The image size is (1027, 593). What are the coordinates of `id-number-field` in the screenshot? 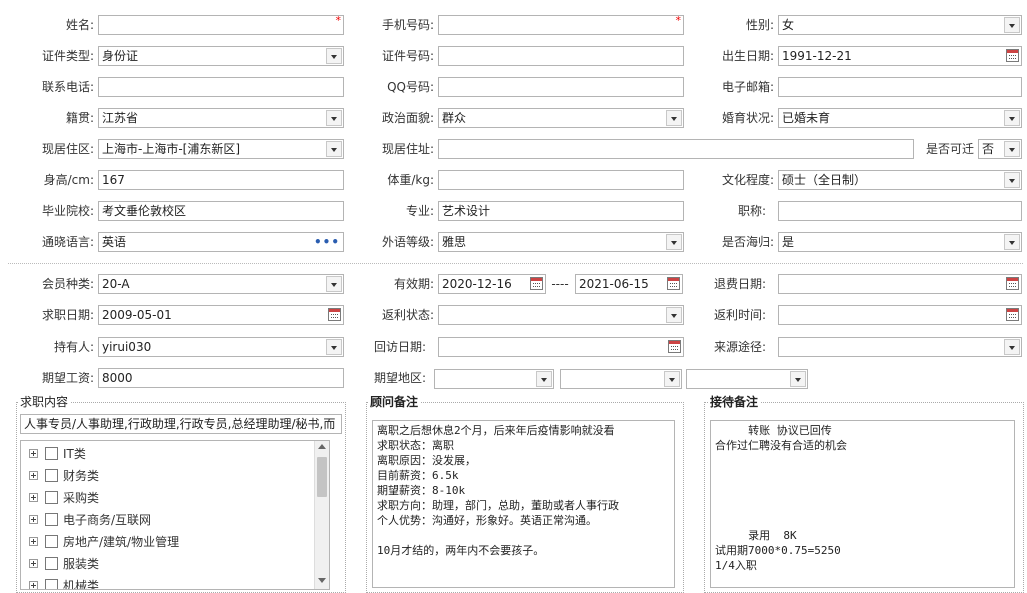 It's located at (561, 56).